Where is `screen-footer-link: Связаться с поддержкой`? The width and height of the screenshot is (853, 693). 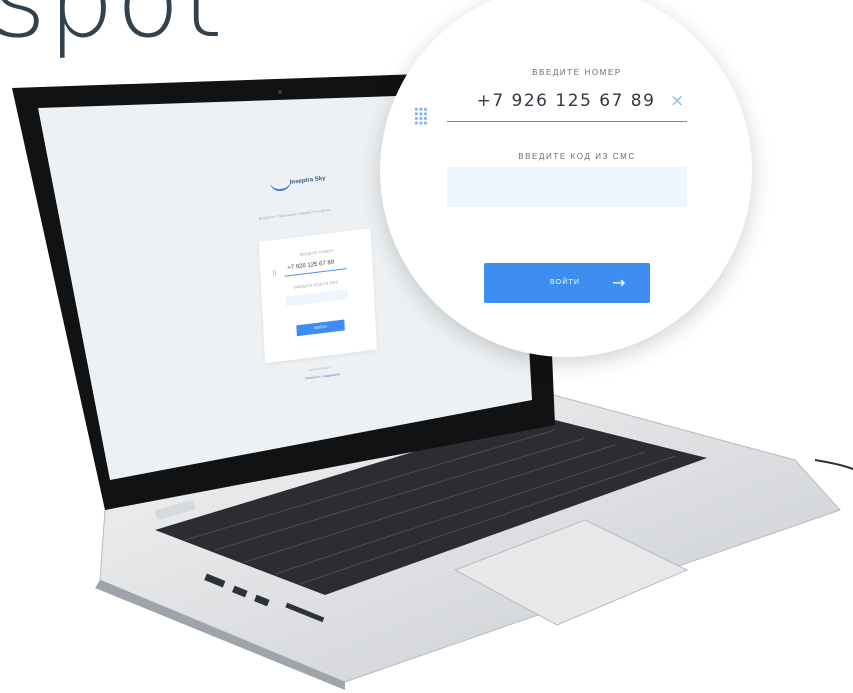
screen-footer-link: Связаться с поддержкой is located at coordinates (322, 376).